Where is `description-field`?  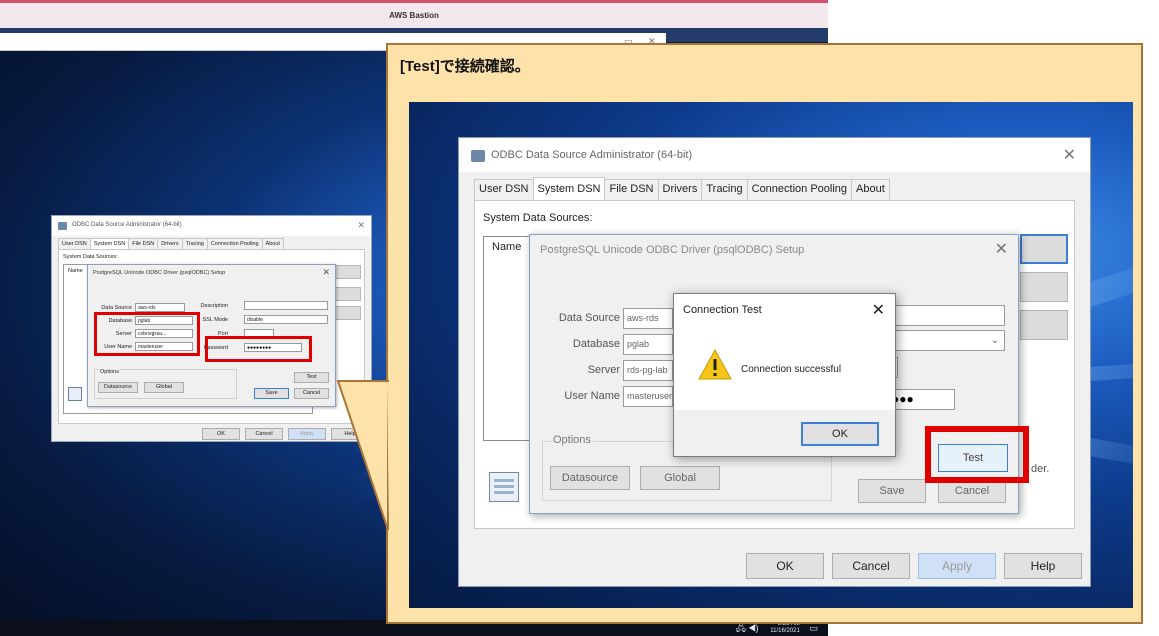
description-field is located at coordinates (950, 315).